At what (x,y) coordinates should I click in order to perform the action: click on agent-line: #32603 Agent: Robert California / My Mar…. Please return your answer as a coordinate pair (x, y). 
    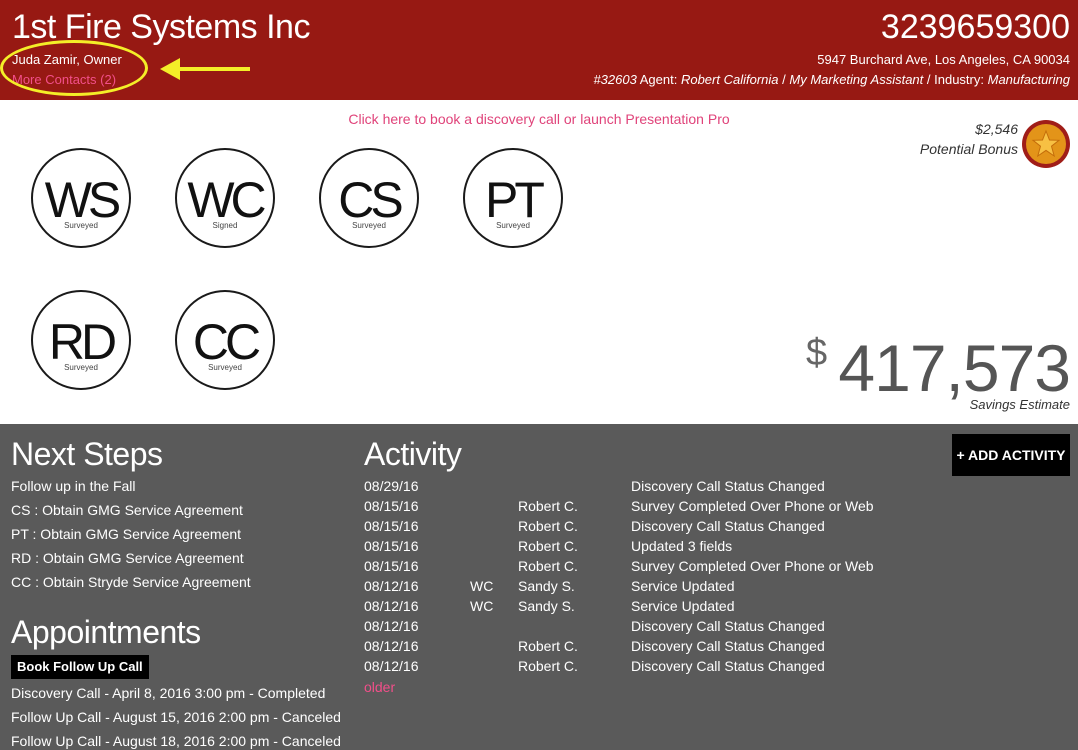
    Looking at the image, I should click on (831, 79).